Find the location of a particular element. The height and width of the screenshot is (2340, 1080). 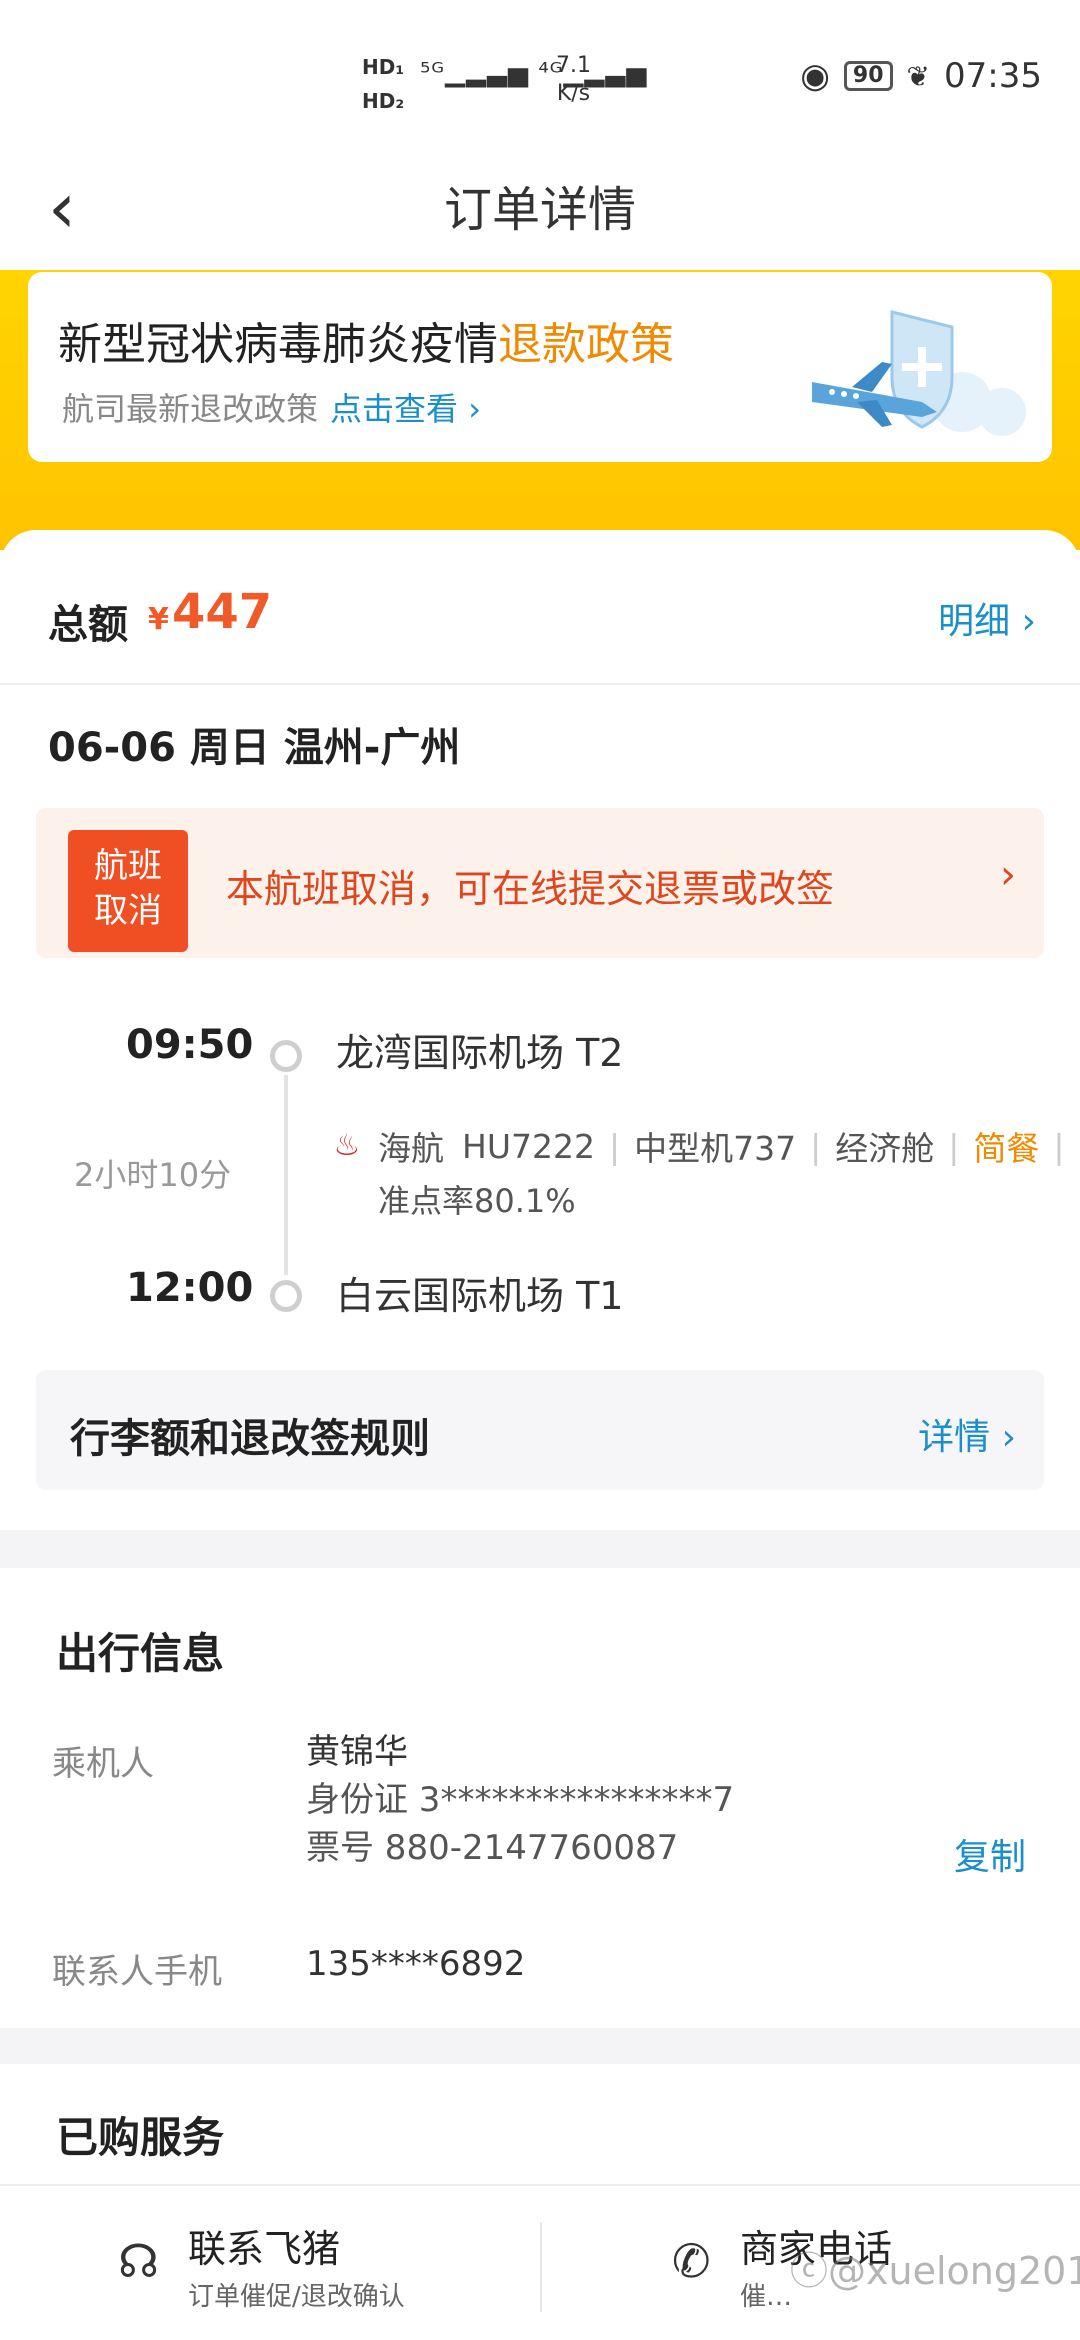

phone-icon: ✆ is located at coordinates (691, 2261).